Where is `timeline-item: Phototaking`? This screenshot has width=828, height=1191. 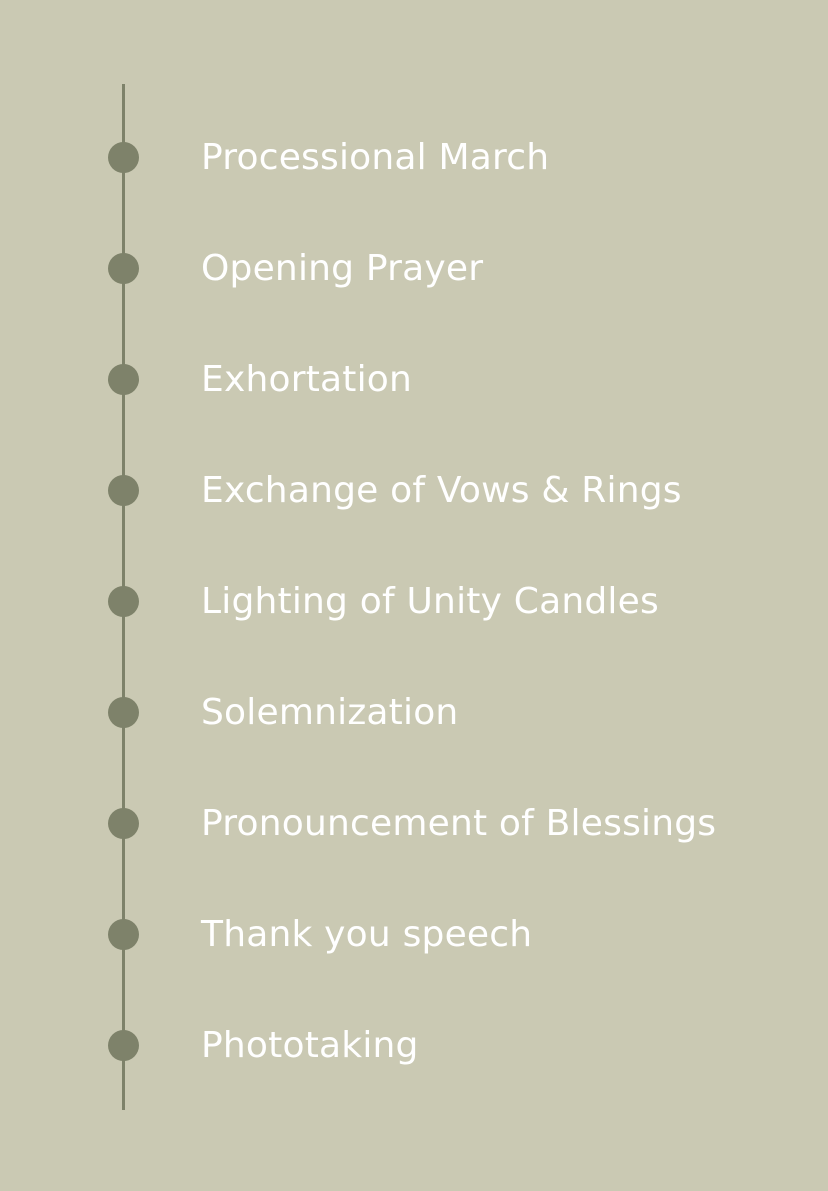 timeline-item: Phototaking is located at coordinates (414, 1046).